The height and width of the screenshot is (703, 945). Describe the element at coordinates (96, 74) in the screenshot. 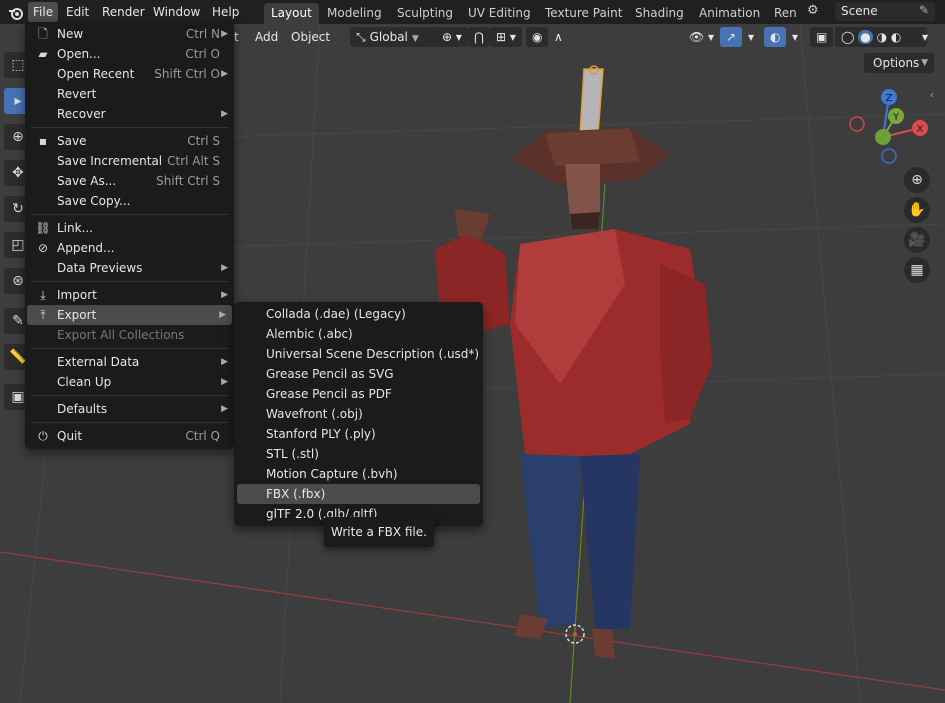

I see `menu-item-label: Open Recent` at that location.